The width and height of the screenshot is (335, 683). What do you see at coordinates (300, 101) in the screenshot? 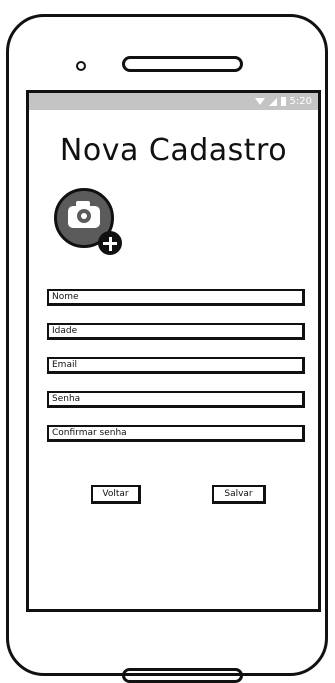
I see `status-time: 5:20` at bounding box center [300, 101].